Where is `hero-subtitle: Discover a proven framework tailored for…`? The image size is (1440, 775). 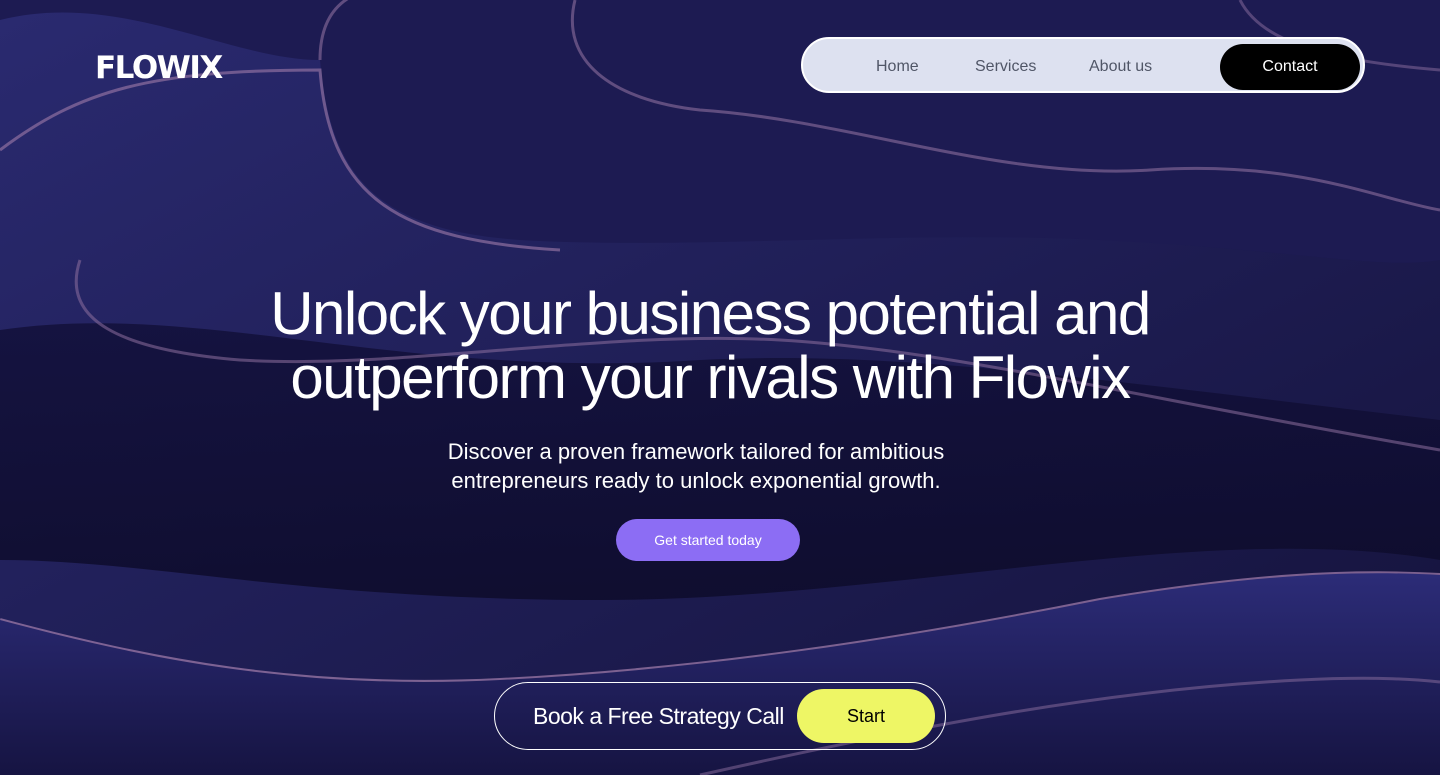
hero-subtitle: Discover a proven framework tailored for… is located at coordinates (696, 466).